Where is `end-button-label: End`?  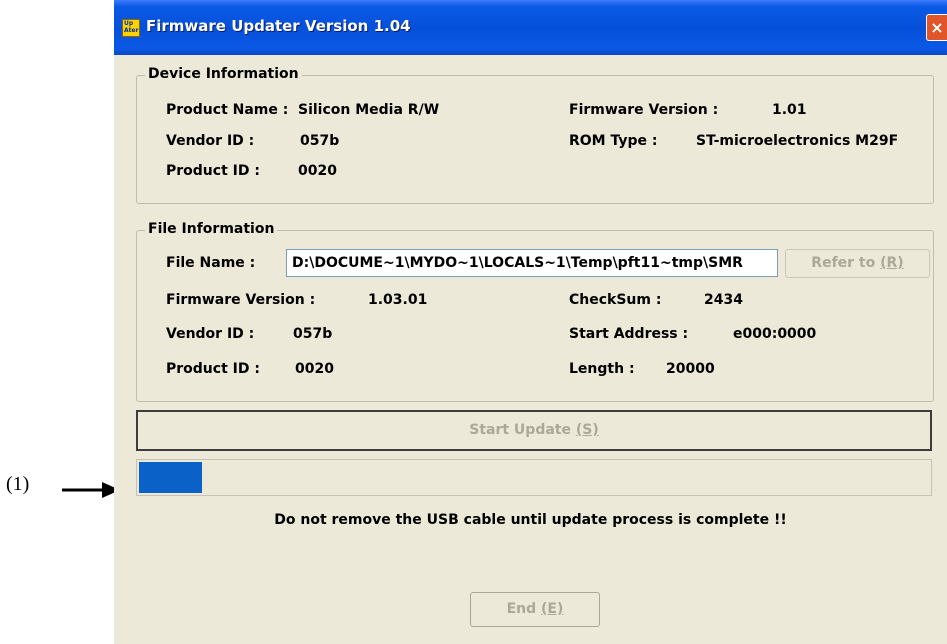
end-button-label: End is located at coordinates (524, 609).